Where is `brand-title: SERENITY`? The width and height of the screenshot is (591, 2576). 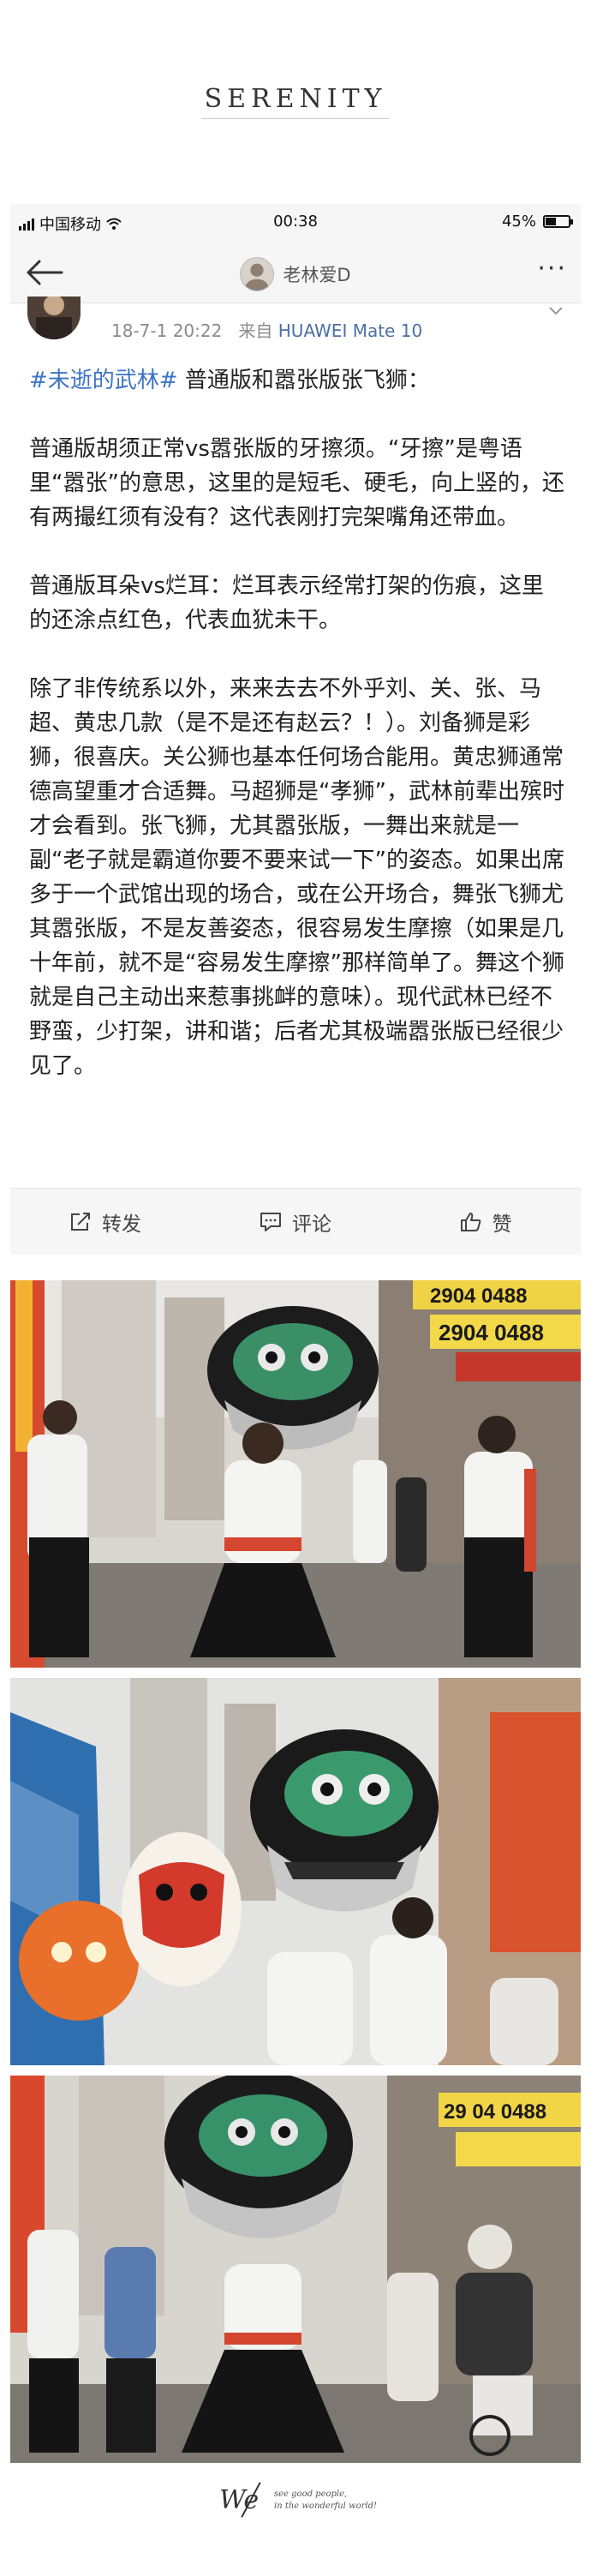 brand-title: SERENITY is located at coordinates (295, 99).